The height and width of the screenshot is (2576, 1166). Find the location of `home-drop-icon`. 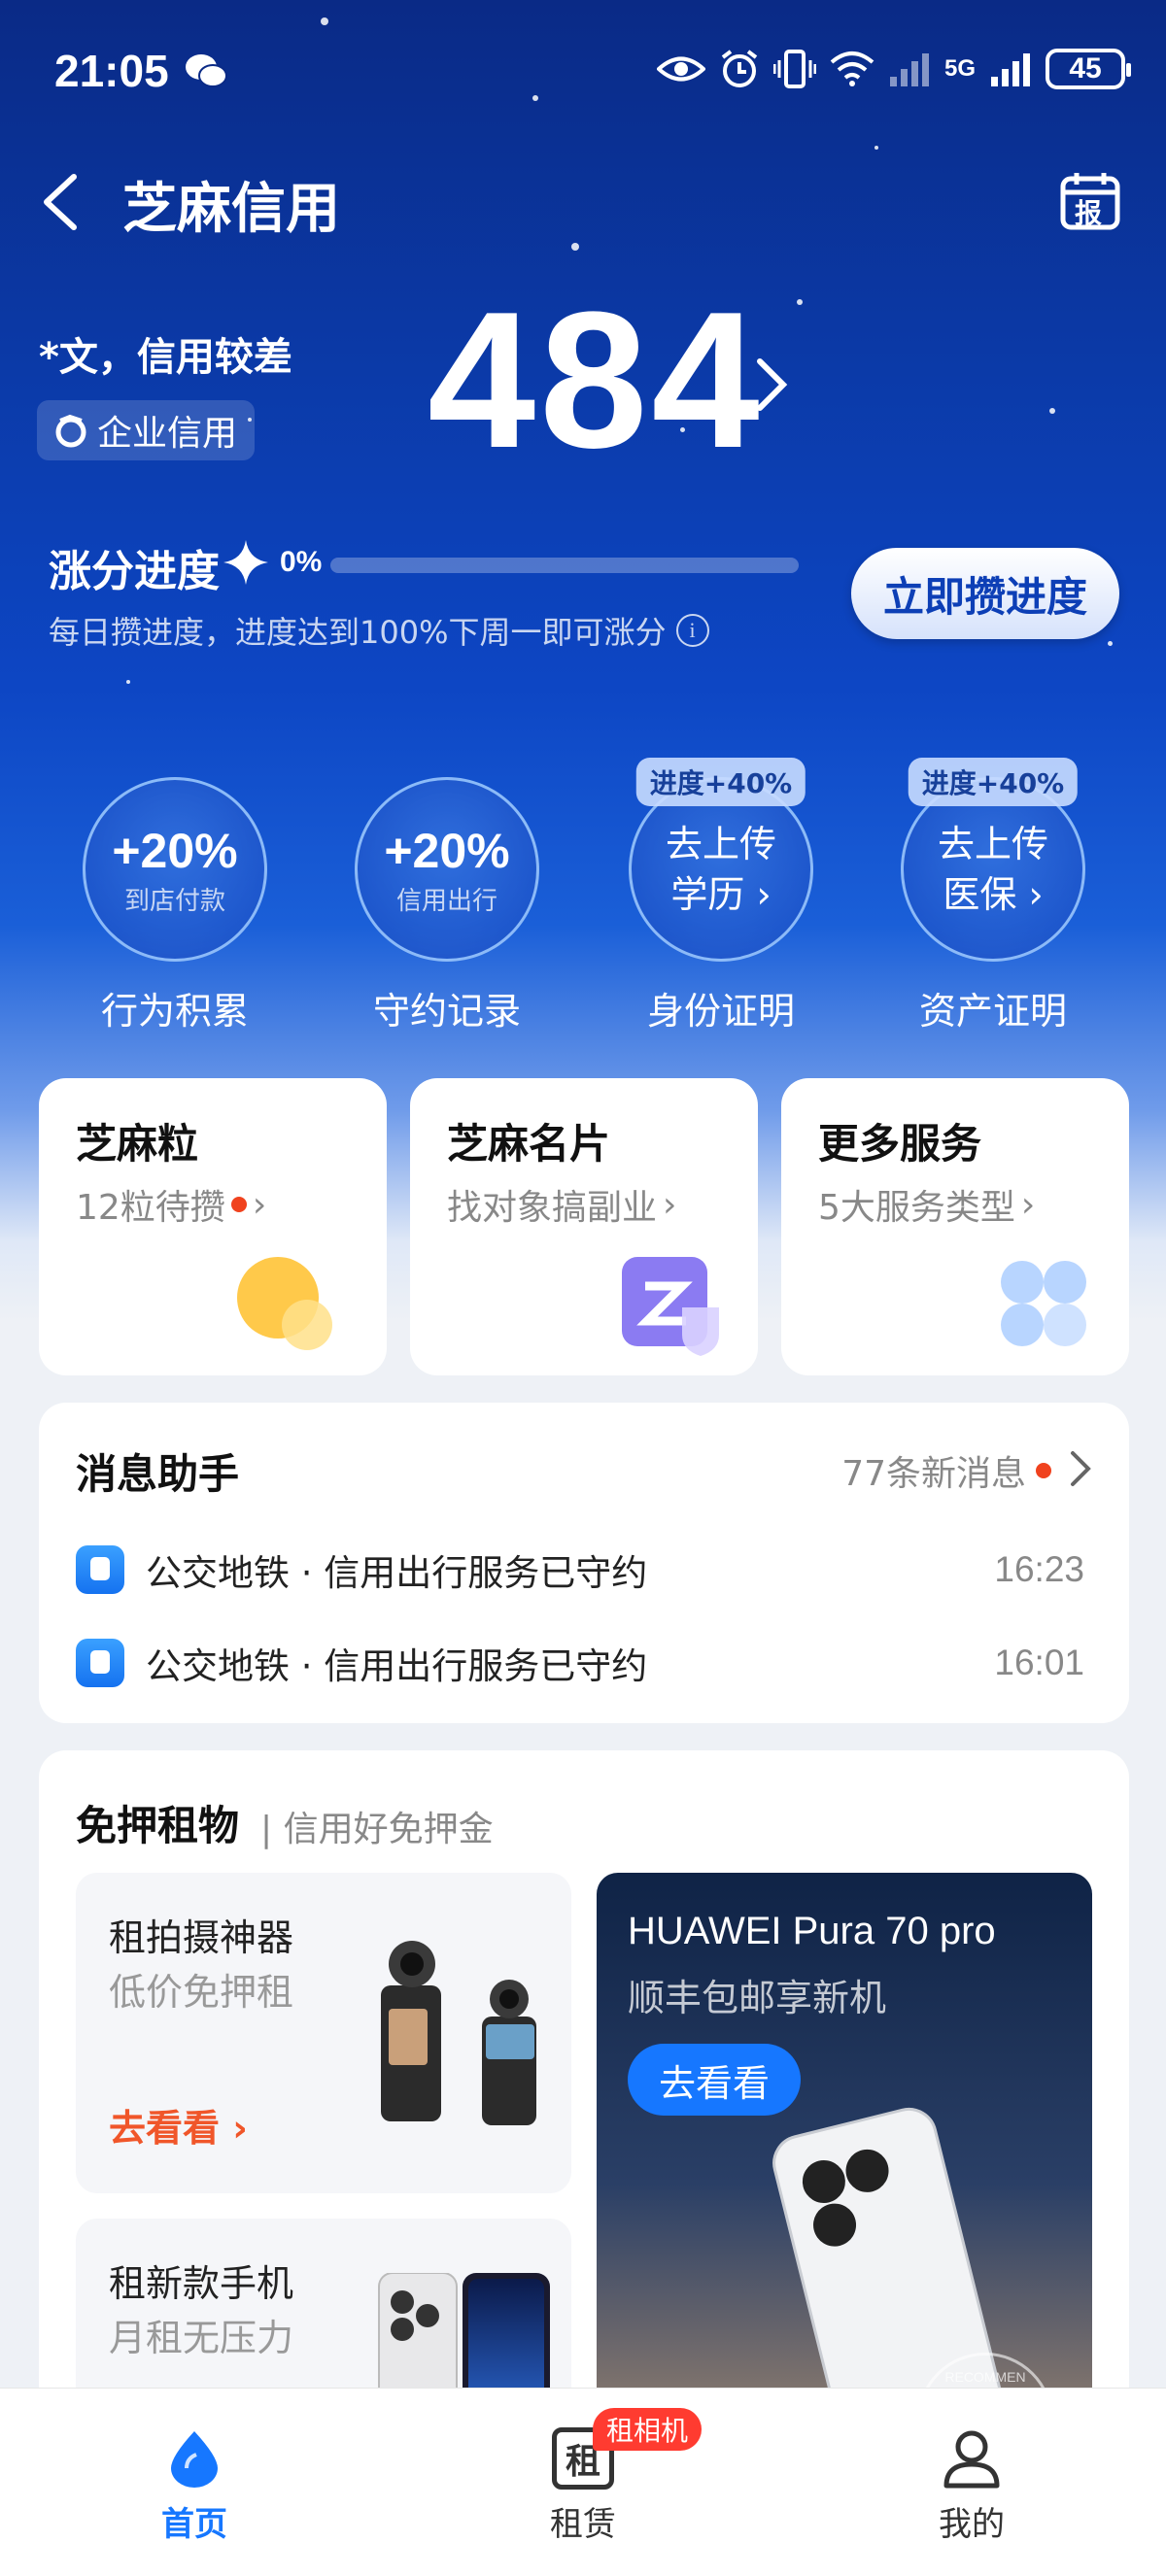

home-drop-icon is located at coordinates (194, 2459).